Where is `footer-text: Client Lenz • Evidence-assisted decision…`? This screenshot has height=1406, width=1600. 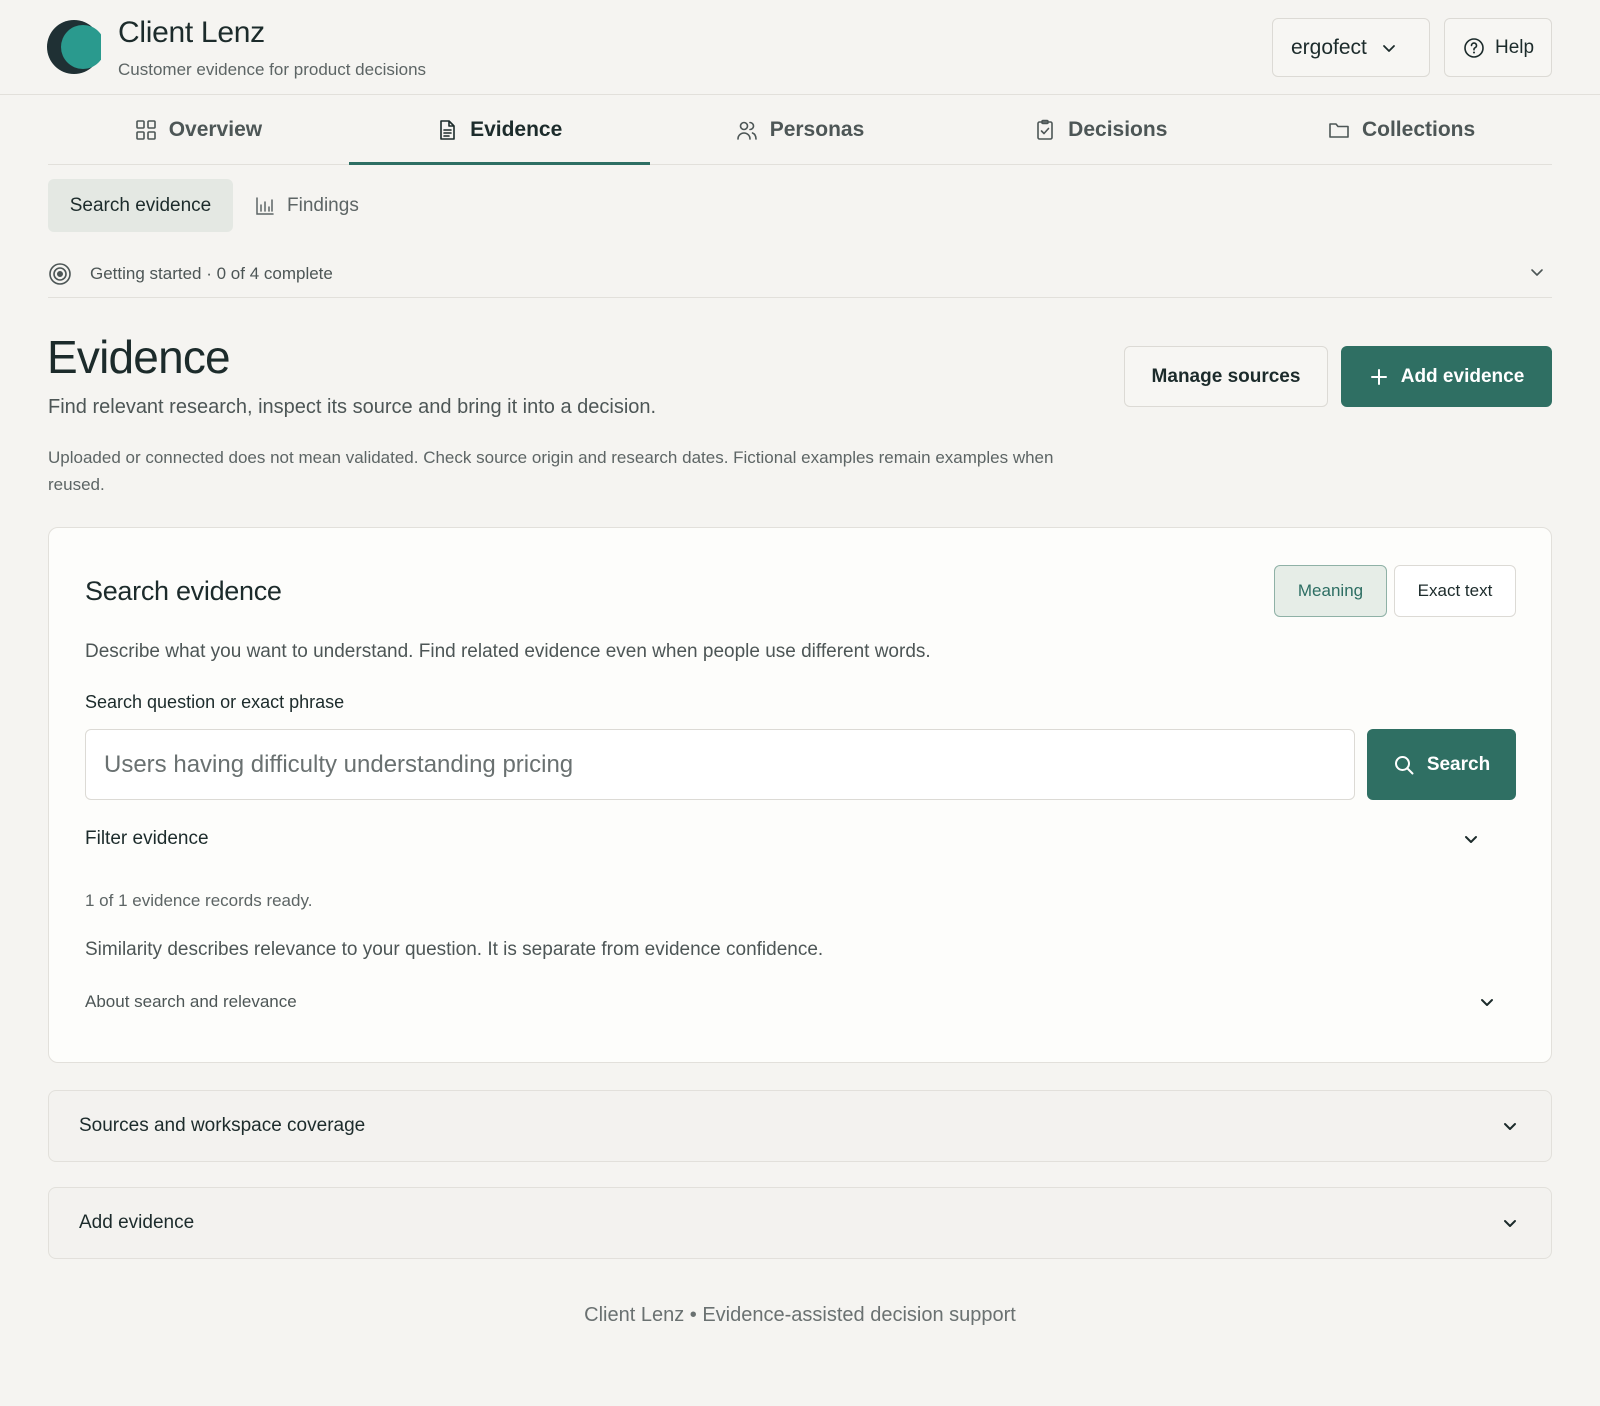 footer-text: Client Lenz • Evidence-assisted decision… is located at coordinates (800, 1315).